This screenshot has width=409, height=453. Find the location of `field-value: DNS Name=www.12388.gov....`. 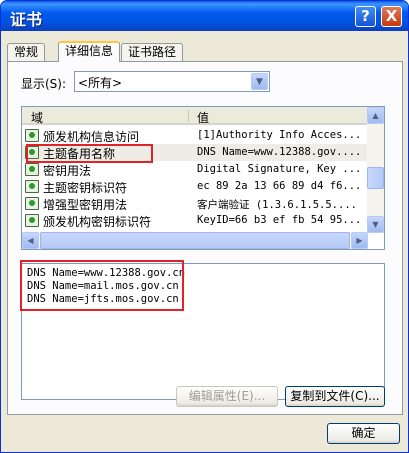

field-value: DNS Name=www.12388.gov.... is located at coordinates (279, 152).